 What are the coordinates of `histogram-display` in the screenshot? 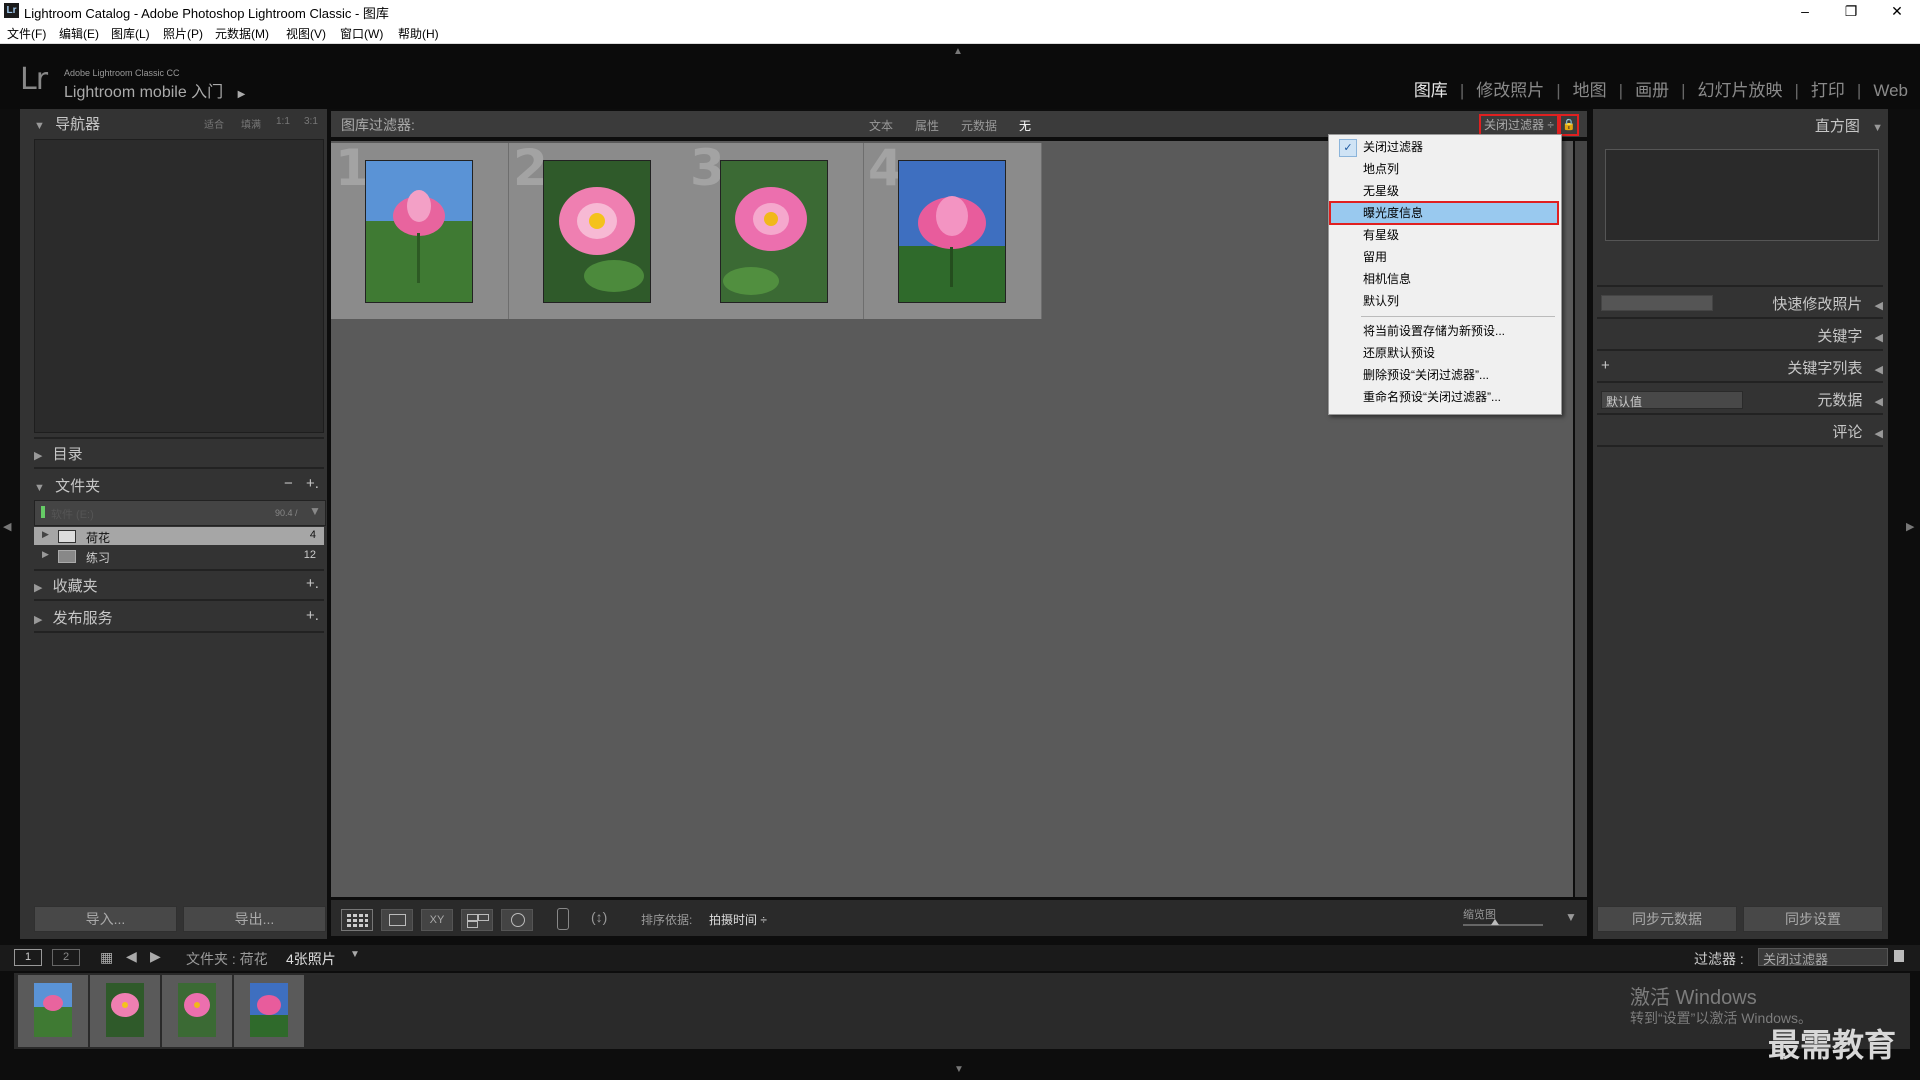 It's located at (1742, 195).